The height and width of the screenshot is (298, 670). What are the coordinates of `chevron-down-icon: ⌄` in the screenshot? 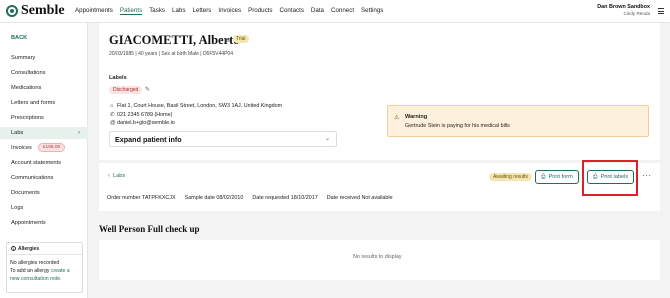 It's located at (327, 139).